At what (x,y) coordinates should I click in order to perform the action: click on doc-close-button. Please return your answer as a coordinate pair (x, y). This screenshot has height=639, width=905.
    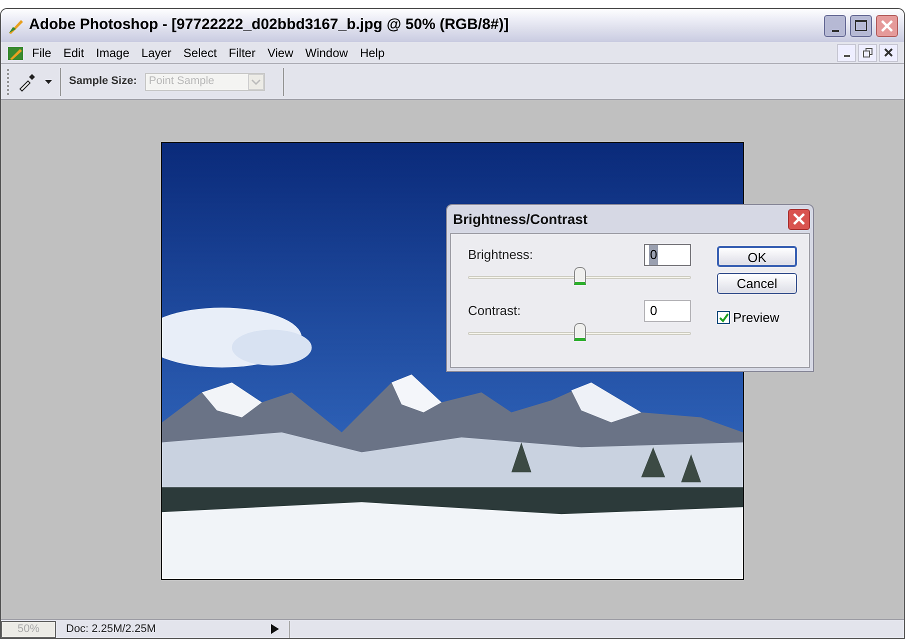
    Looking at the image, I should click on (888, 53).